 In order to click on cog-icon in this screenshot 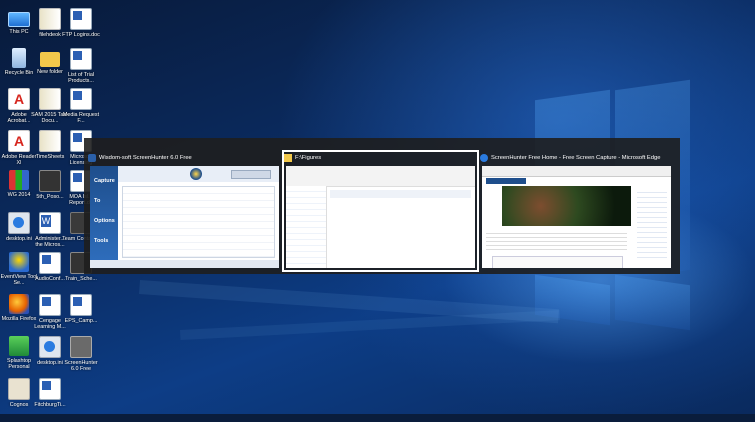, I will do `click(19, 389)`.